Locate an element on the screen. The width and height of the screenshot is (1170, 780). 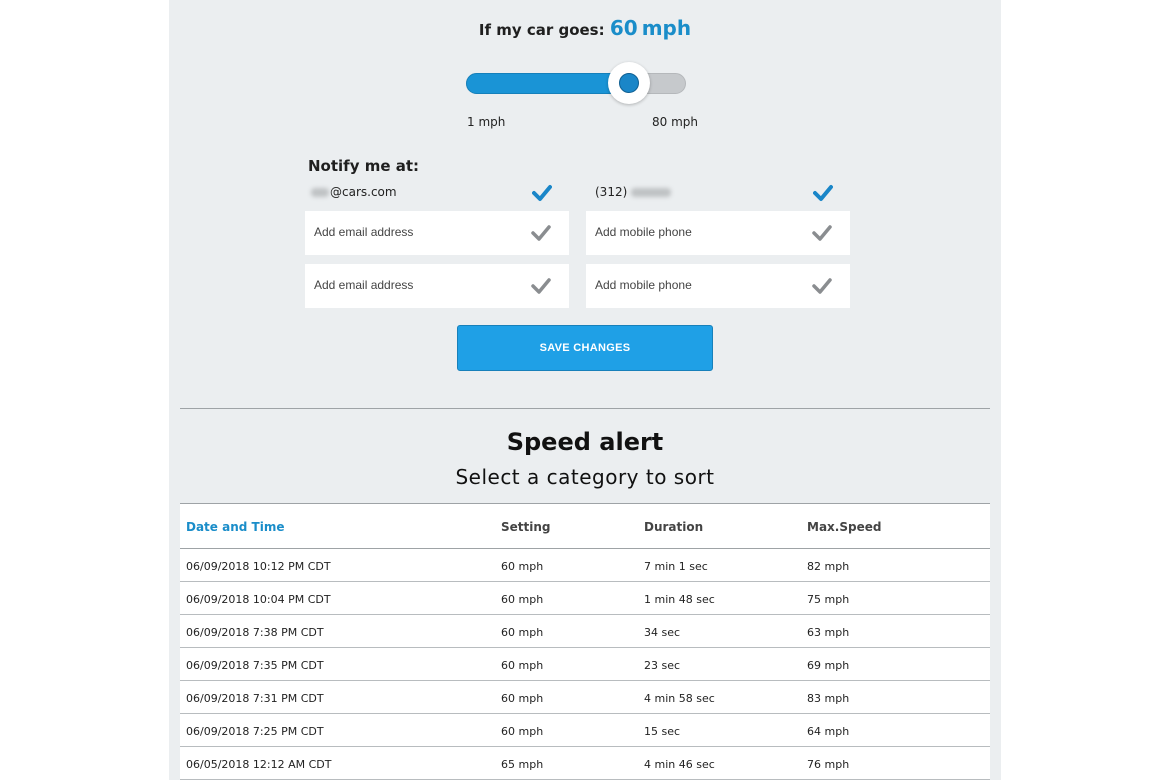
cell-date-time: 06/09/2018 7:38 PM CDT is located at coordinates (255, 632).